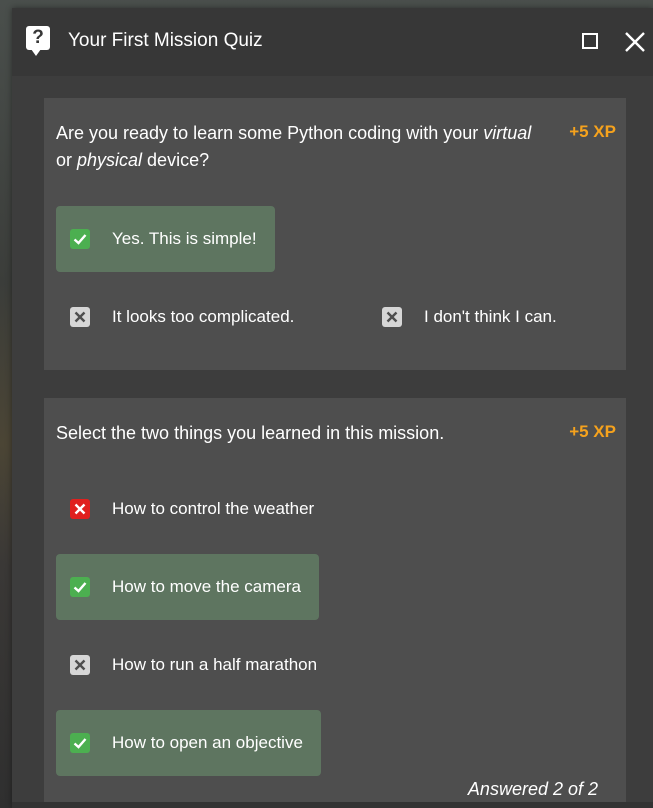  I want to click on answer-label: How to open an objective, so click(207, 742).